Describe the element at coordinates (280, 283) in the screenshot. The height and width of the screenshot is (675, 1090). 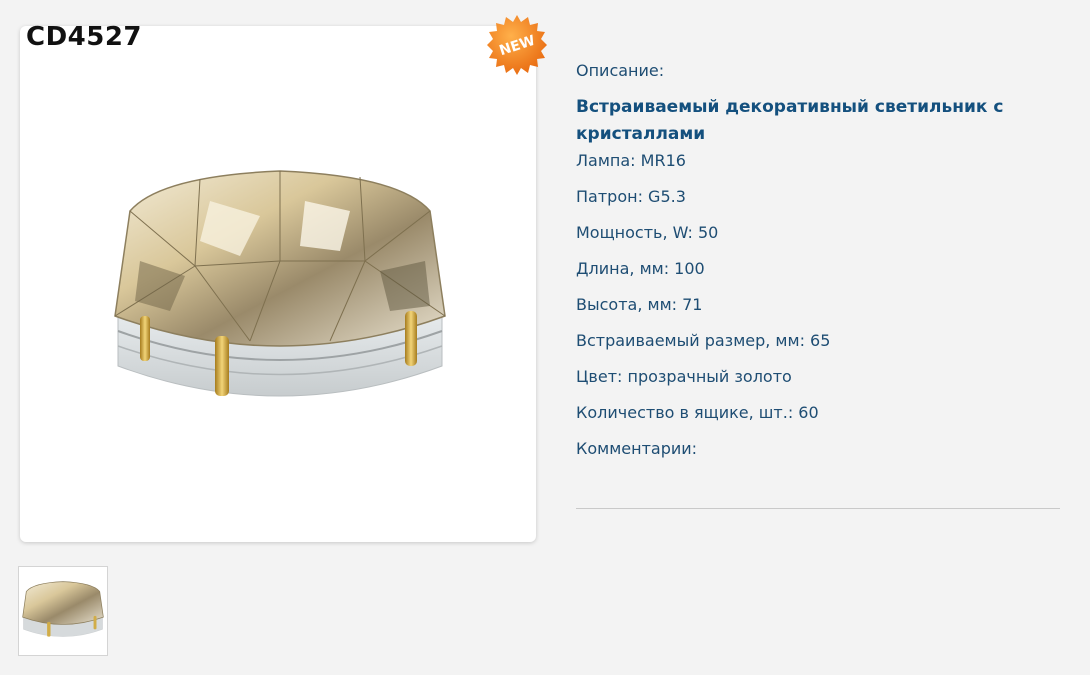
I see `product-photo` at that location.